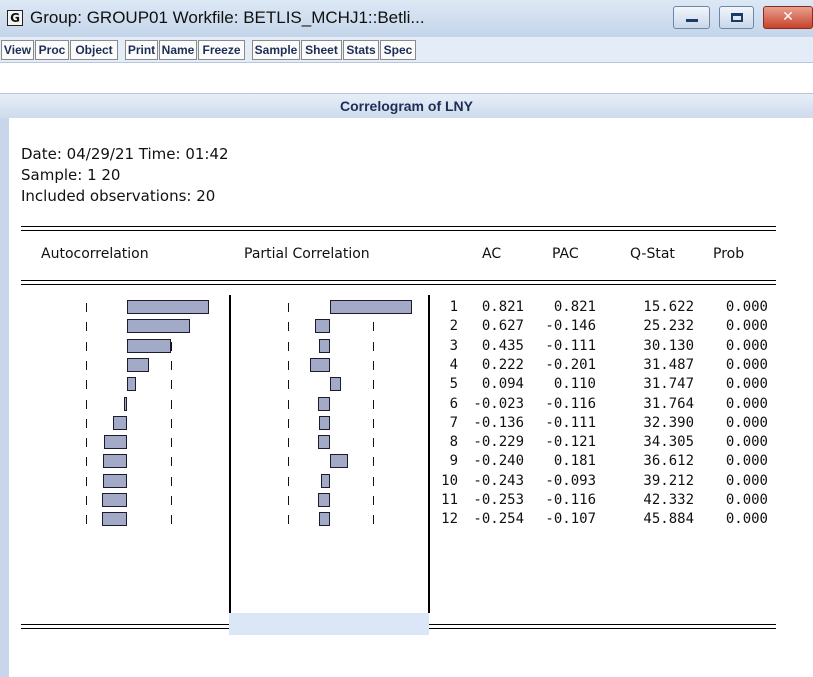 This screenshot has height=677, width=813. What do you see at coordinates (574, 307) in the screenshot?
I see `pac-value: 0.821` at bounding box center [574, 307].